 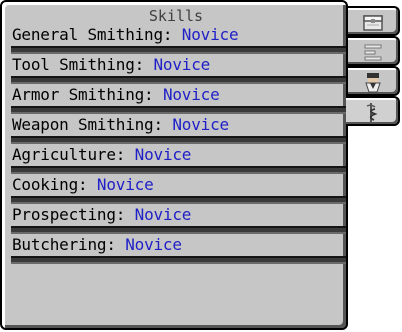 What do you see at coordinates (54, 184) in the screenshot?
I see `skill-name: Cooking:` at bounding box center [54, 184].